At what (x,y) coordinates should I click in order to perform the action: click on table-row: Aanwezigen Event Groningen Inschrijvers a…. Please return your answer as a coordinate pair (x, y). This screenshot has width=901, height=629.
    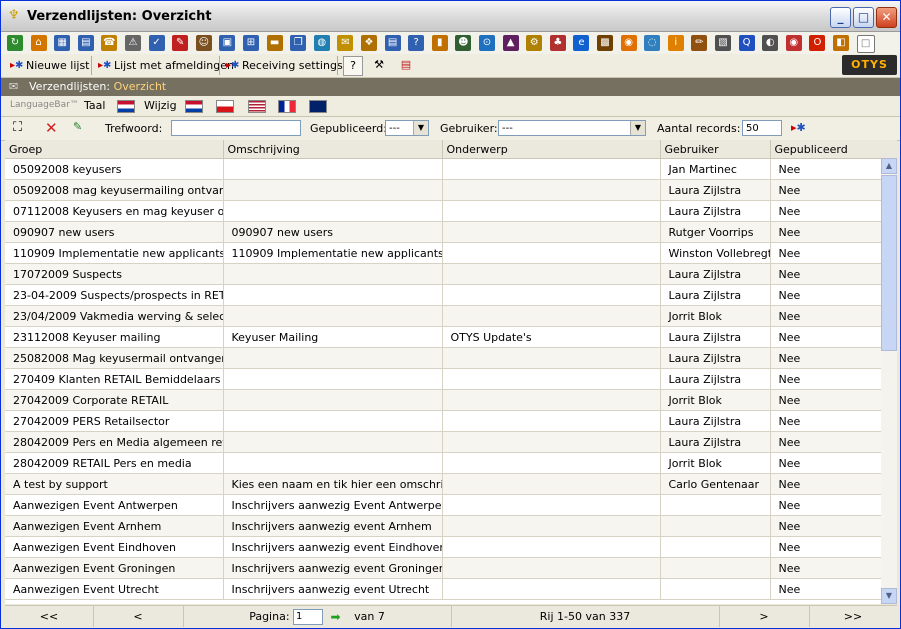
    Looking at the image, I should click on (443, 568).